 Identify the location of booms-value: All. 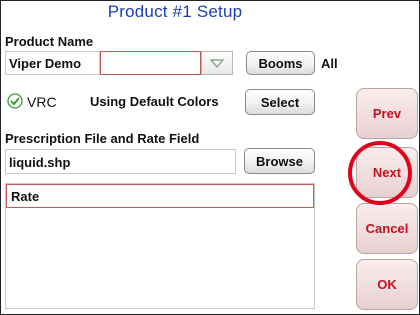
(329, 63).